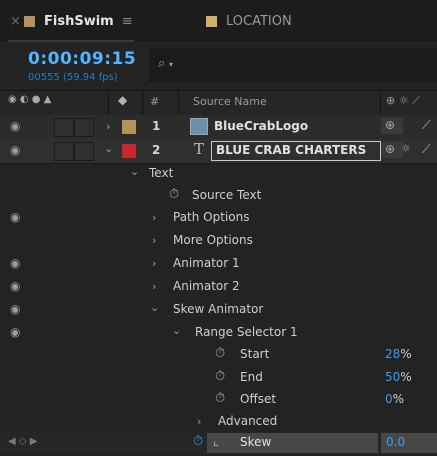  I want to click on property-label: Animator 2, so click(206, 286).